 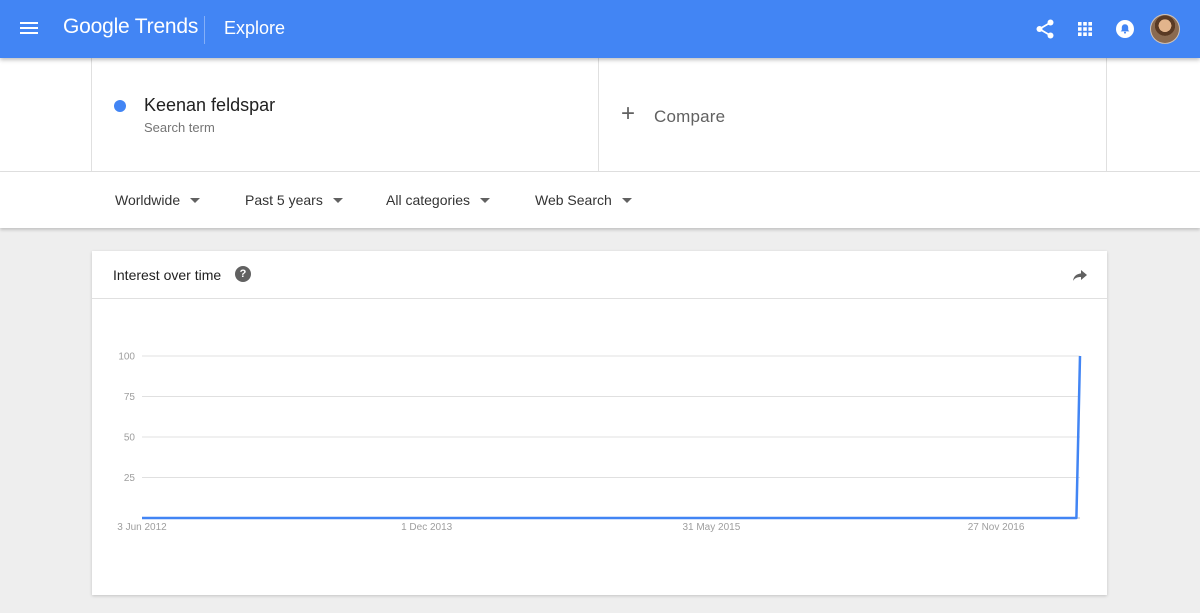 I want to click on y-tick-label: 50, so click(x=130, y=438).